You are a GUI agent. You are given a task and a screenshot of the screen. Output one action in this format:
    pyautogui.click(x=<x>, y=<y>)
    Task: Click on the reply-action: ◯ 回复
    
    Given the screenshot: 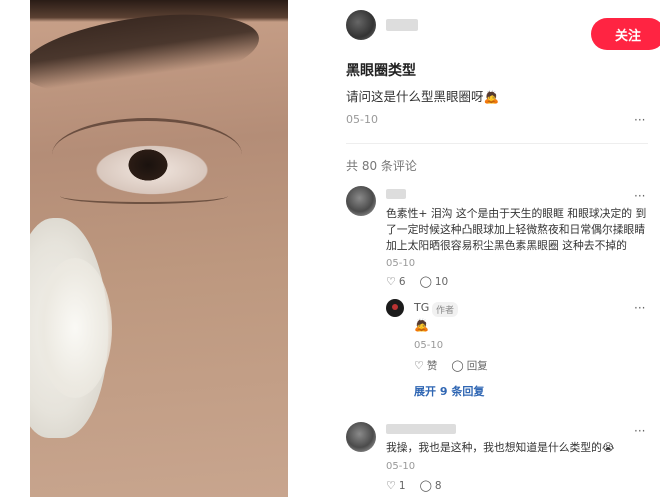 What is the action you would take?
    pyautogui.click(x=469, y=365)
    